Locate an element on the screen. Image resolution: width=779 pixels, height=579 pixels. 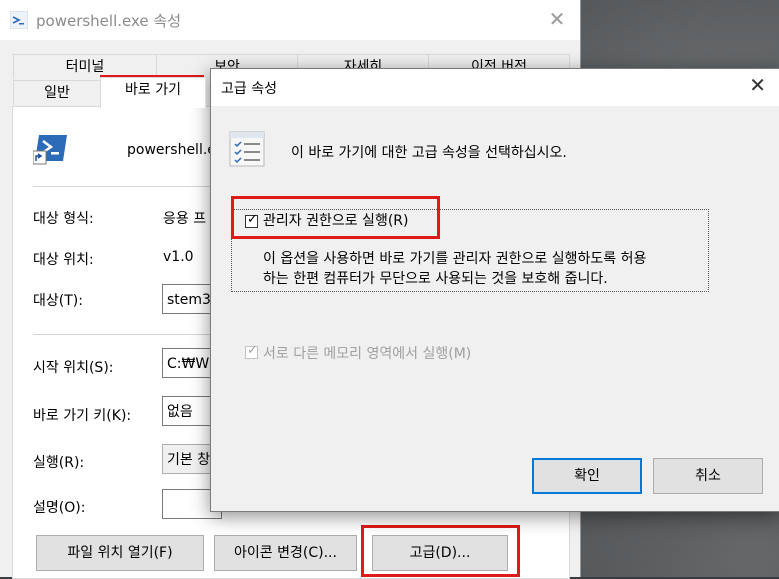
properties-titlebar: powershell.exe 속성 ✕ is located at coordinates (290, 20).